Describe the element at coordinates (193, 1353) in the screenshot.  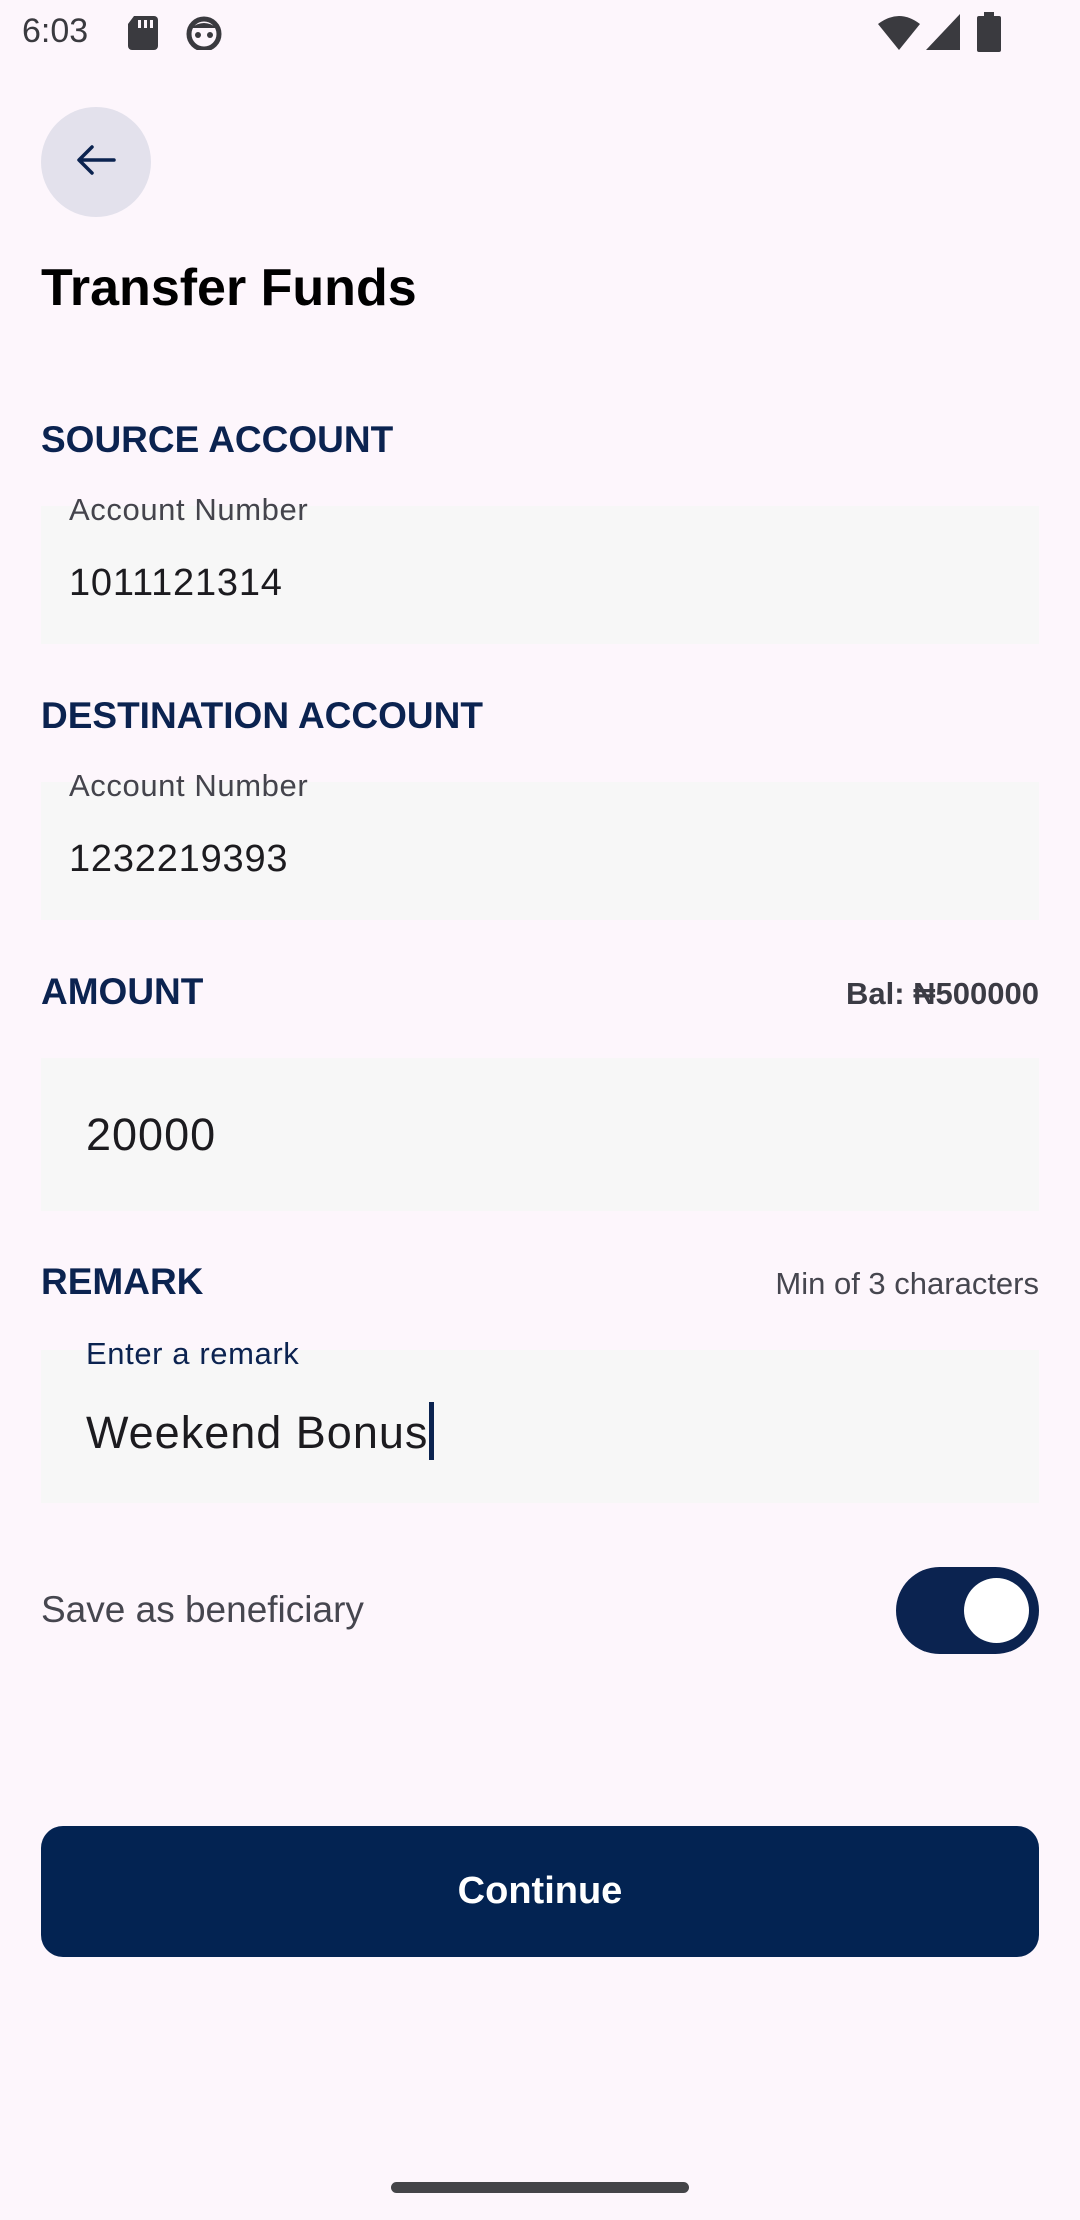
I see `remark-field-label: Enter a remark` at that location.